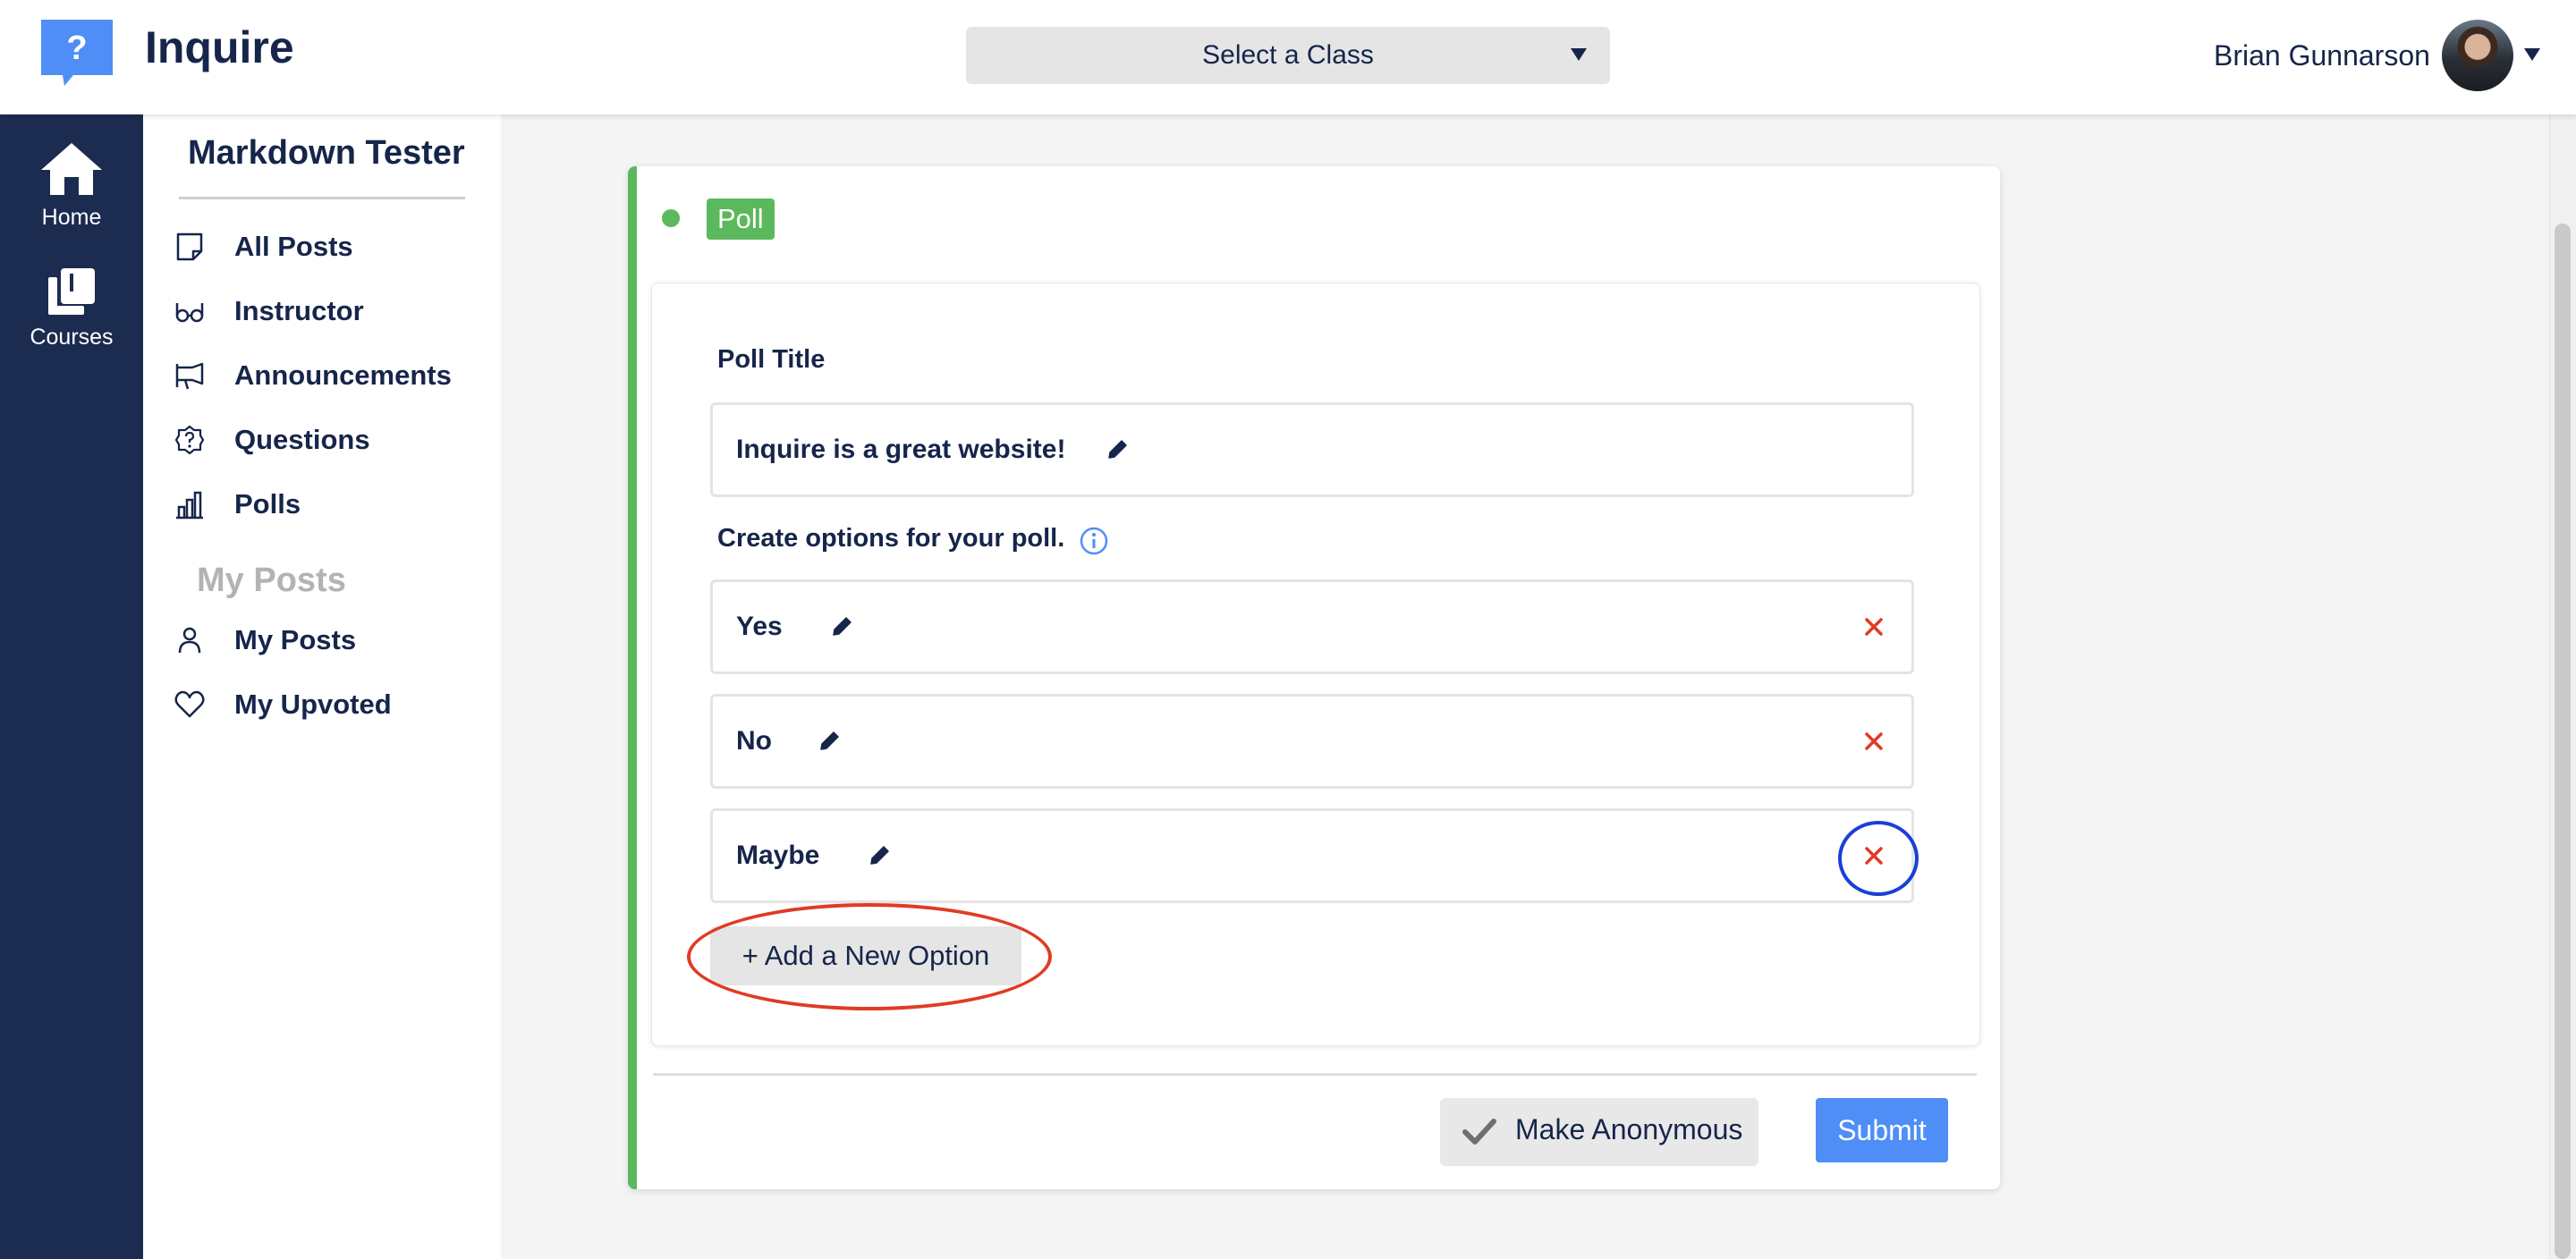  I want to click on add-option-button: + Add a New Option, so click(865, 956).